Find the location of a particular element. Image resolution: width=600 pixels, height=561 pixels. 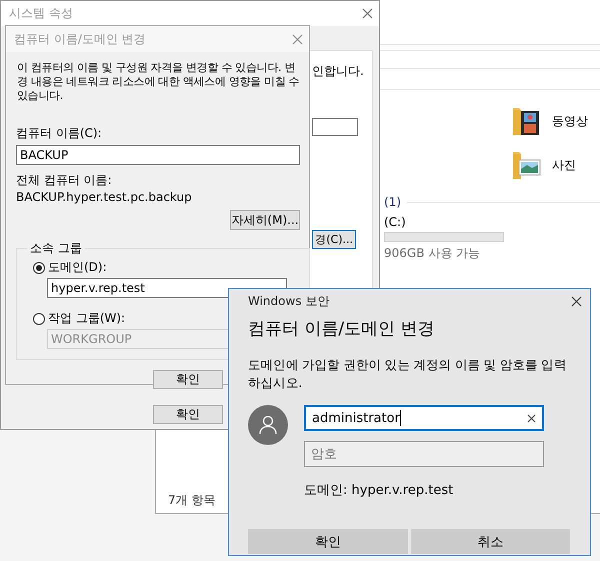

folder-label: 사진 is located at coordinates (564, 165).